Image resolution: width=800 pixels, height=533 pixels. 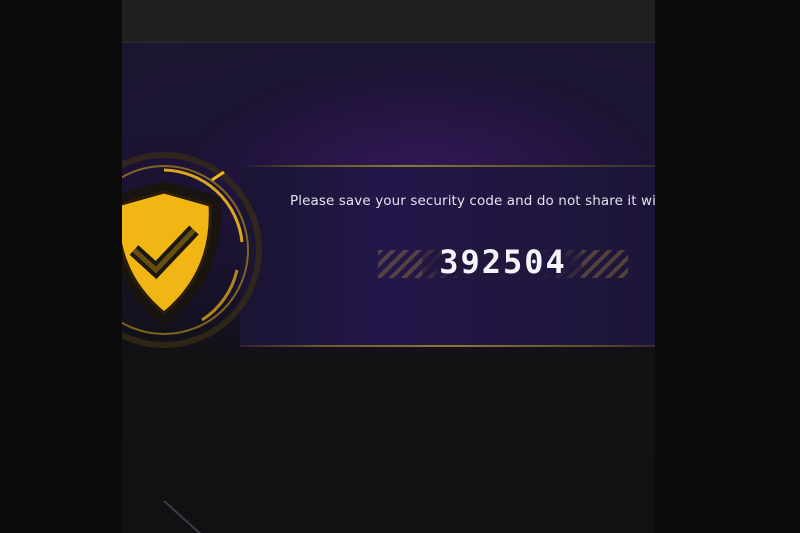 What do you see at coordinates (503, 262) in the screenshot?
I see `security-code-value: 392504` at bounding box center [503, 262].